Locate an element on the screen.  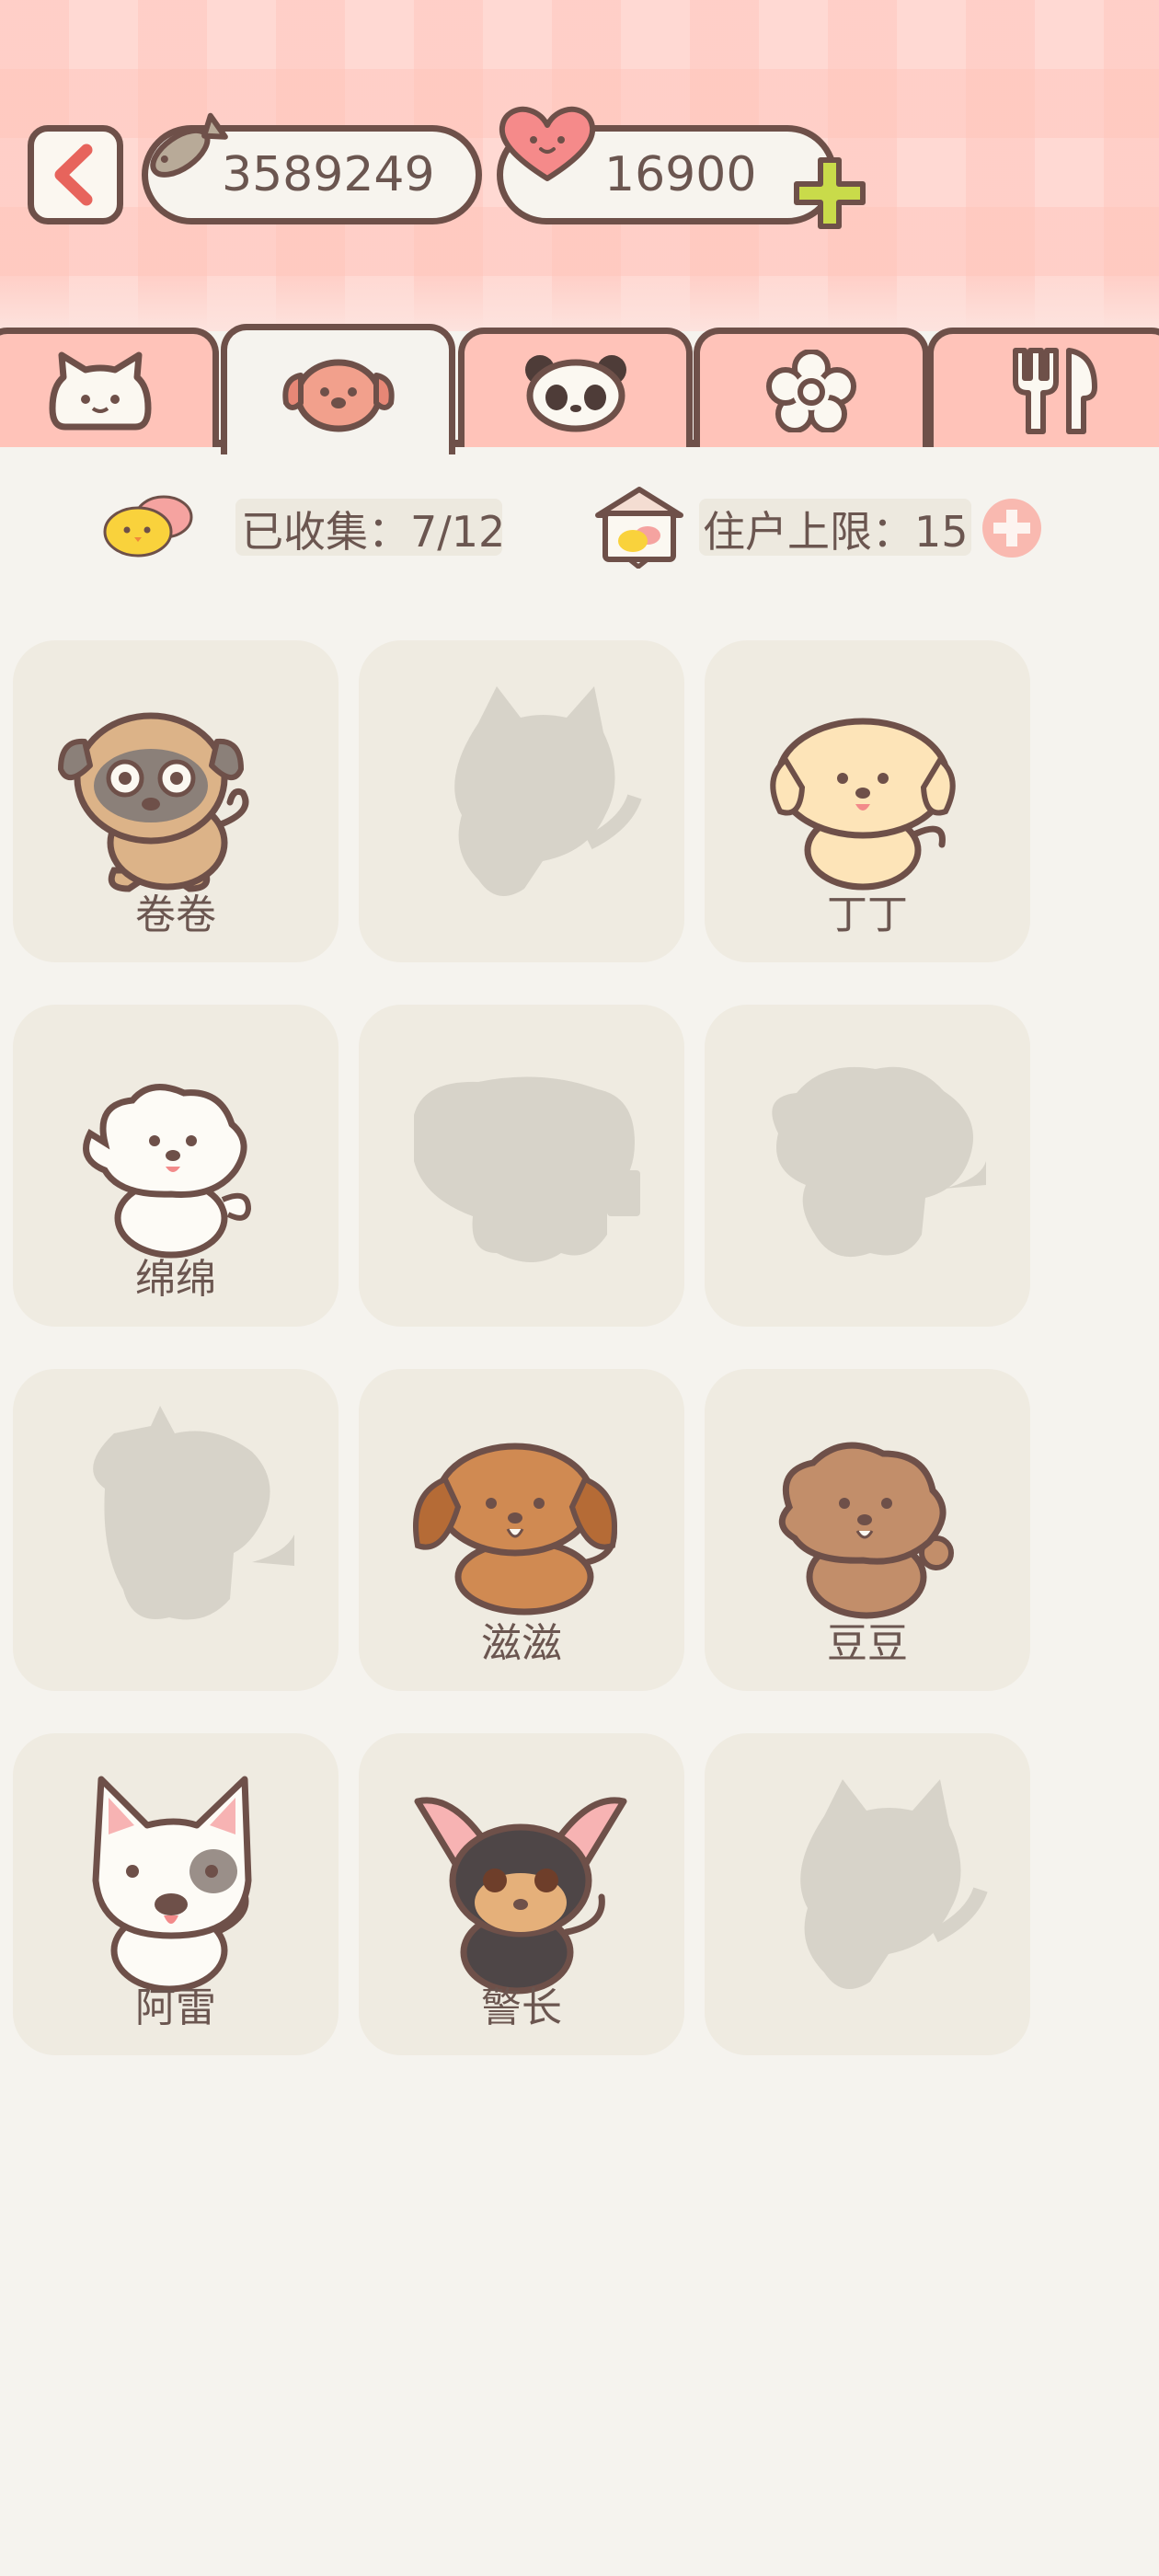
flower-icon is located at coordinates (811, 390).